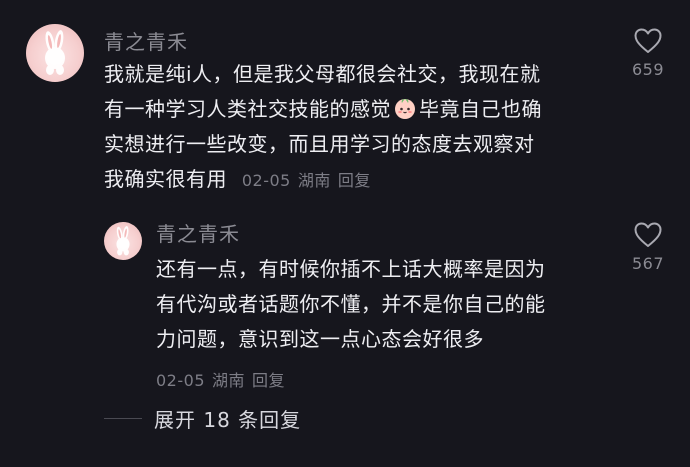 This screenshot has height=467, width=690. Describe the element at coordinates (322, 74) in the screenshot. I see `comment-line-1: 我就是纯i人，但是我父母都很会社交，我现在就` at that location.